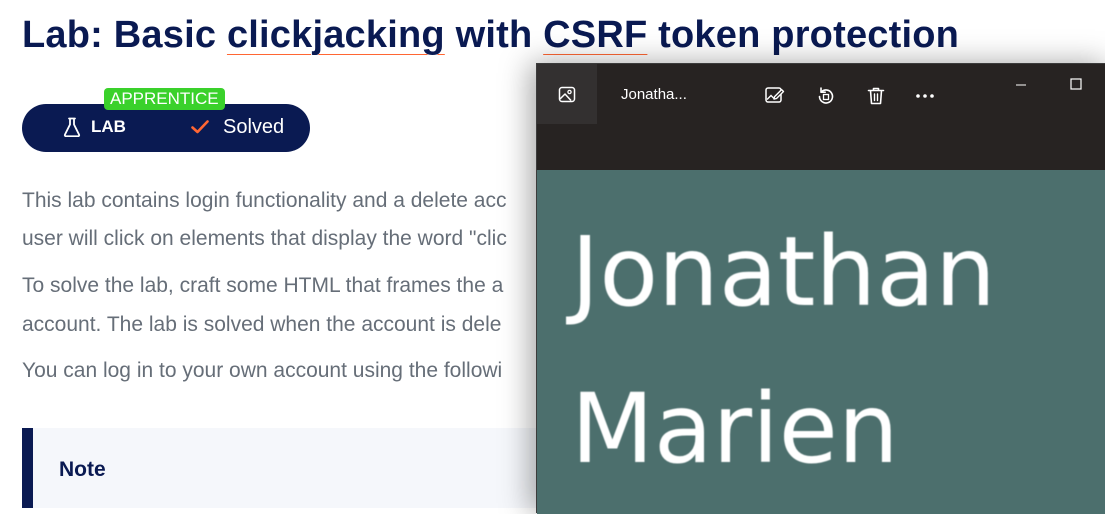 The image size is (1105, 514). Describe the element at coordinates (108, 126) in the screenshot. I see `lab-tag-label: LAB` at that location.